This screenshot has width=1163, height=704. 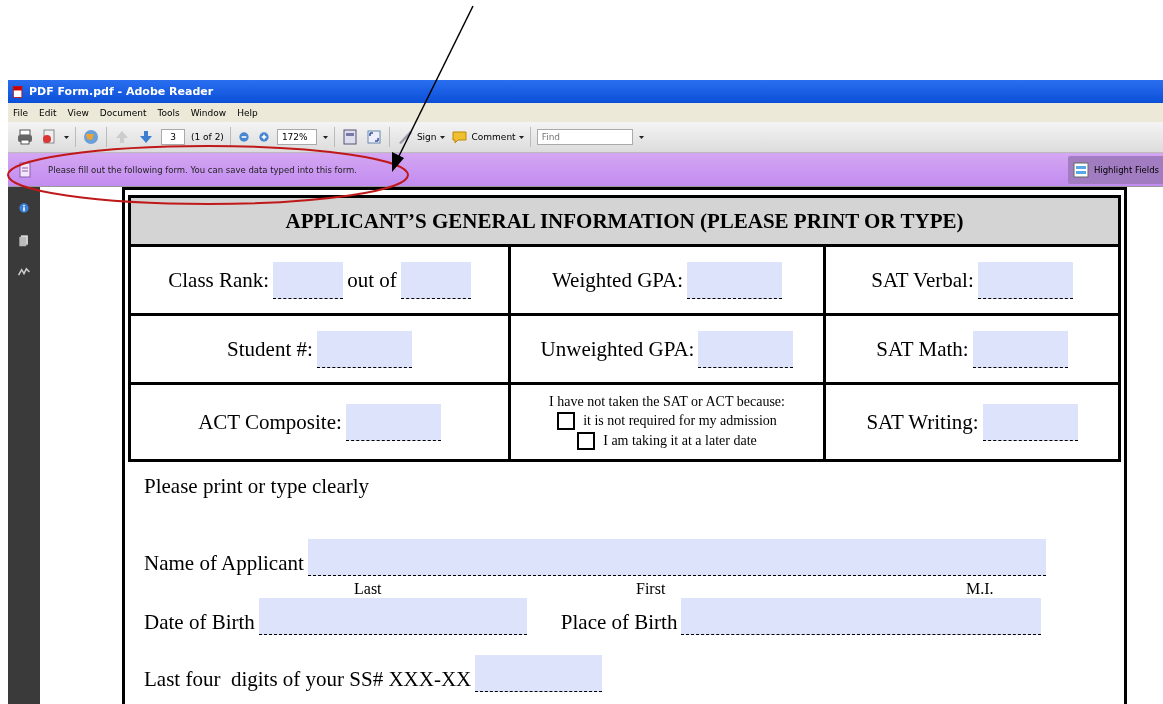 I want to click on speech-bubble-icon, so click(x=459, y=137).